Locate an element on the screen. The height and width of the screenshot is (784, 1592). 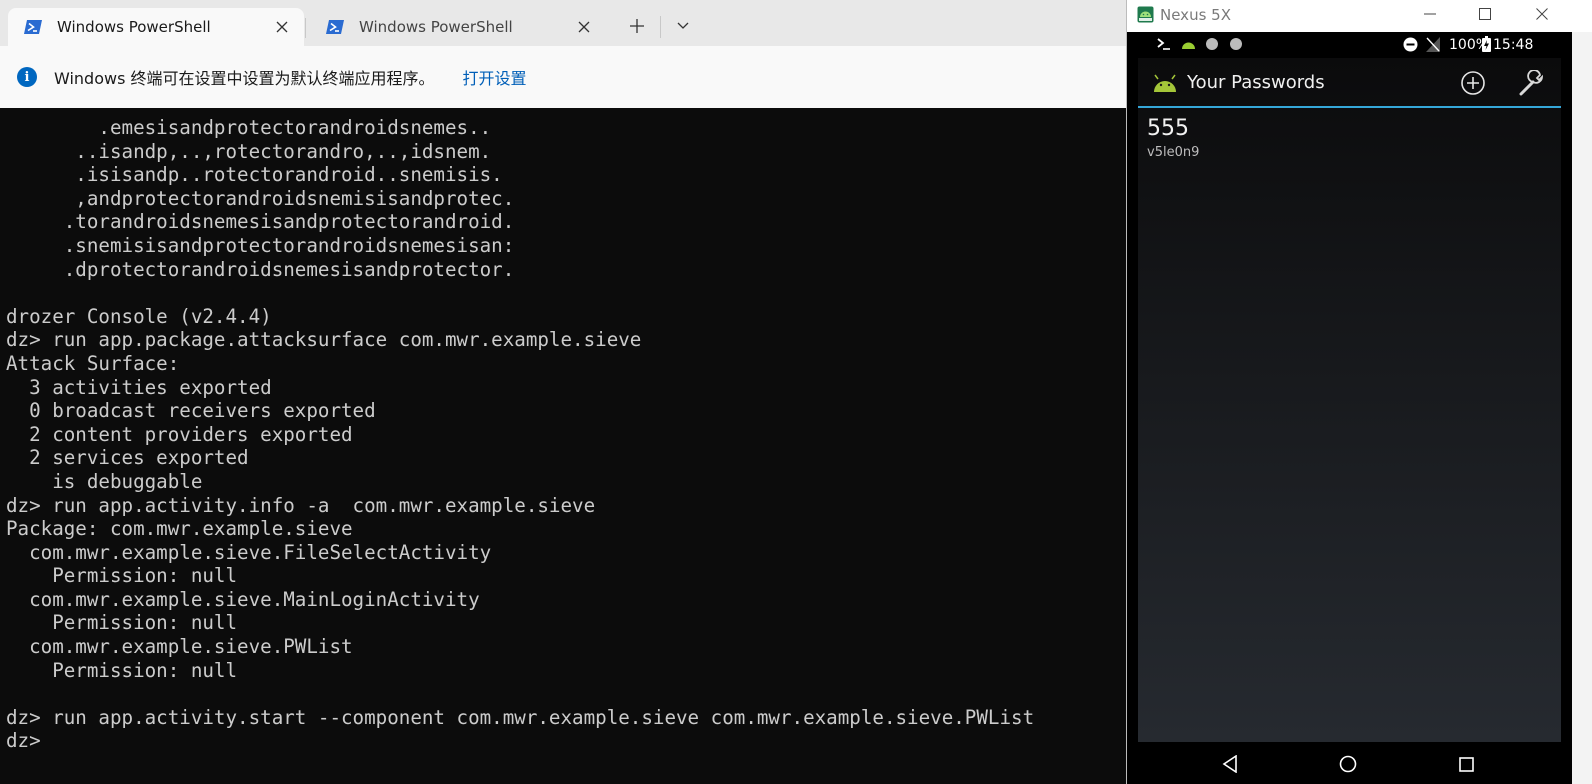
add-password-button is located at coordinates (1473, 83).